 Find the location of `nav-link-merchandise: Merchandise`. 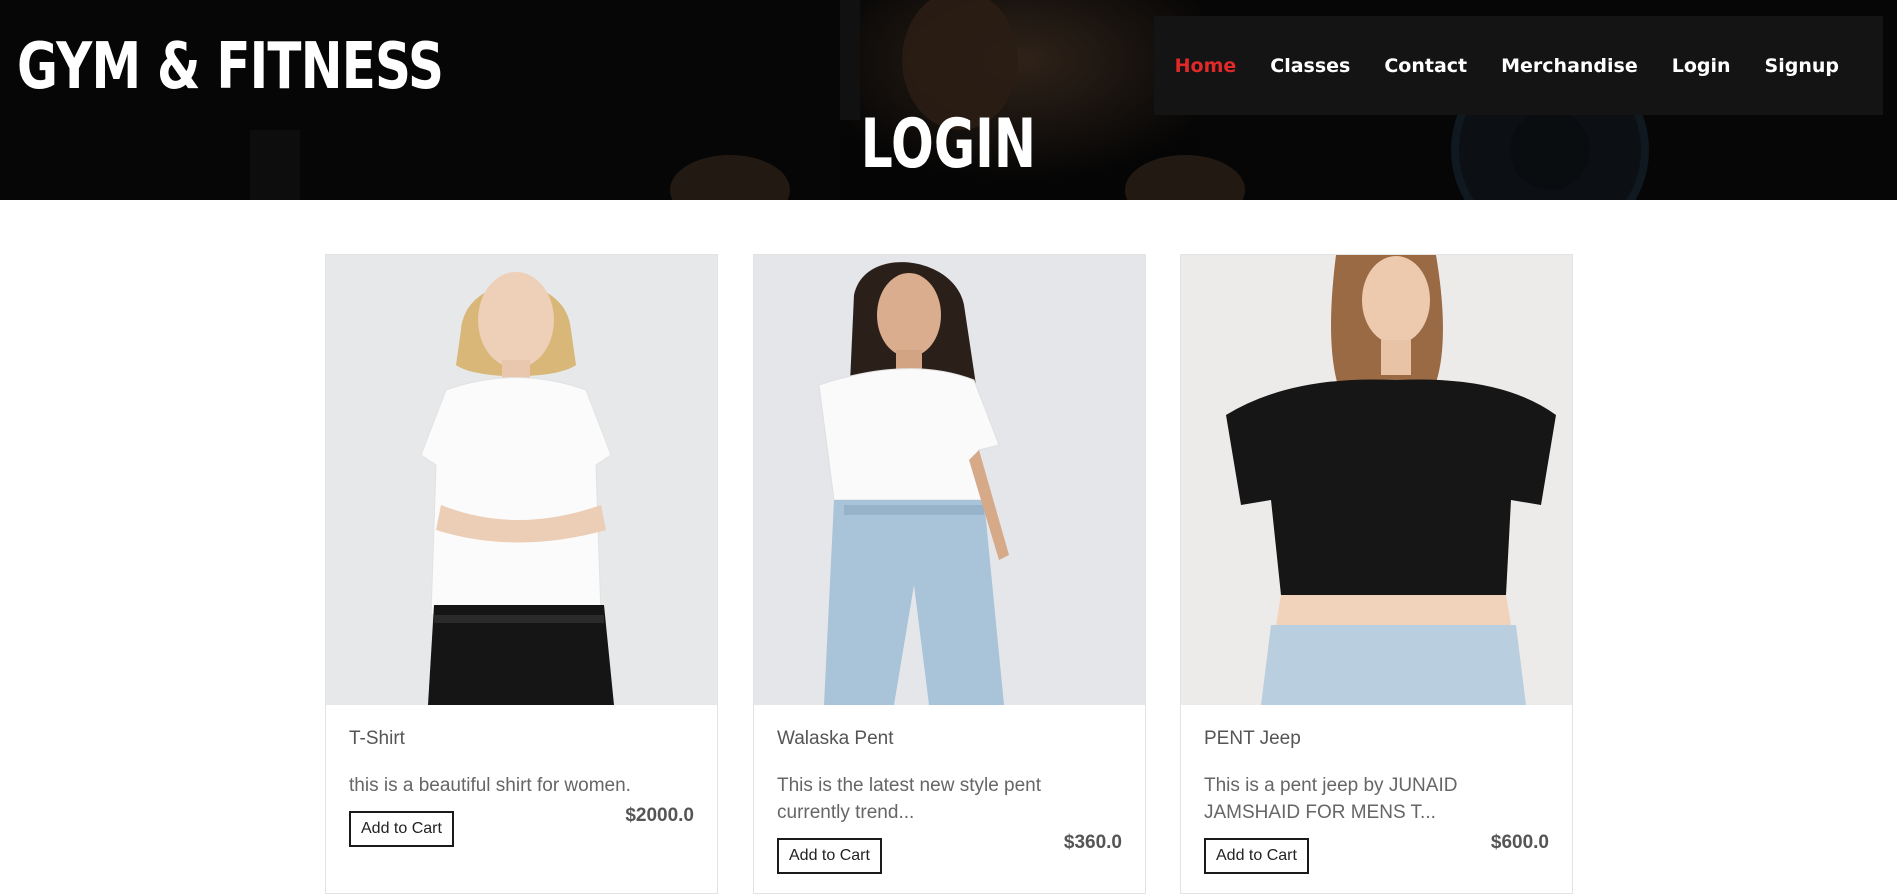

nav-link-merchandise: Merchandise is located at coordinates (1569, 66).